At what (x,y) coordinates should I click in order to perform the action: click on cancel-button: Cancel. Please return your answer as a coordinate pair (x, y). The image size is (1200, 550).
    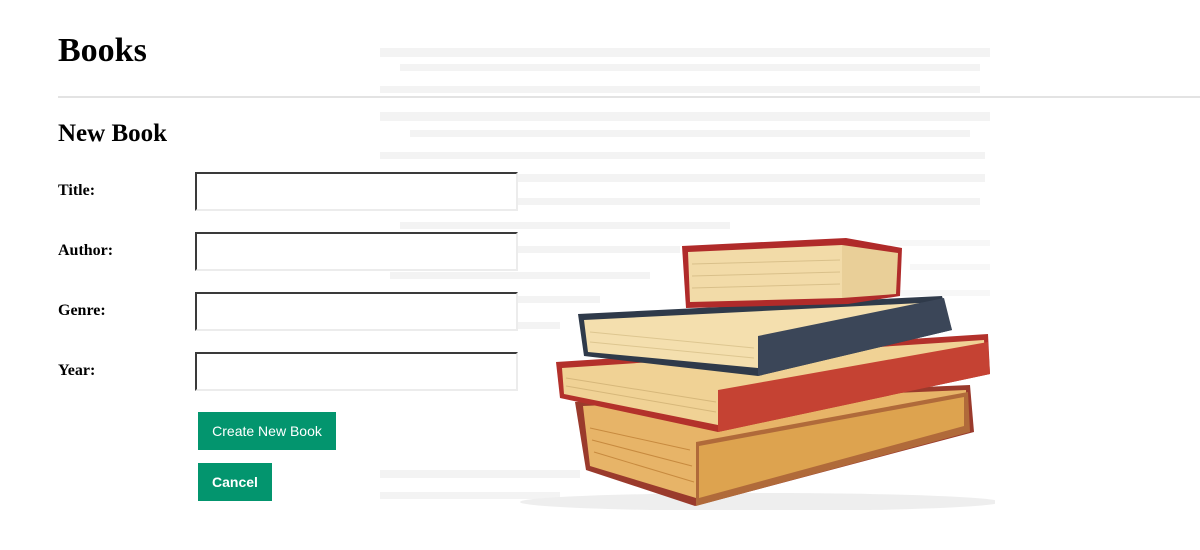
    Looking at the image, I should click on (235, 482).